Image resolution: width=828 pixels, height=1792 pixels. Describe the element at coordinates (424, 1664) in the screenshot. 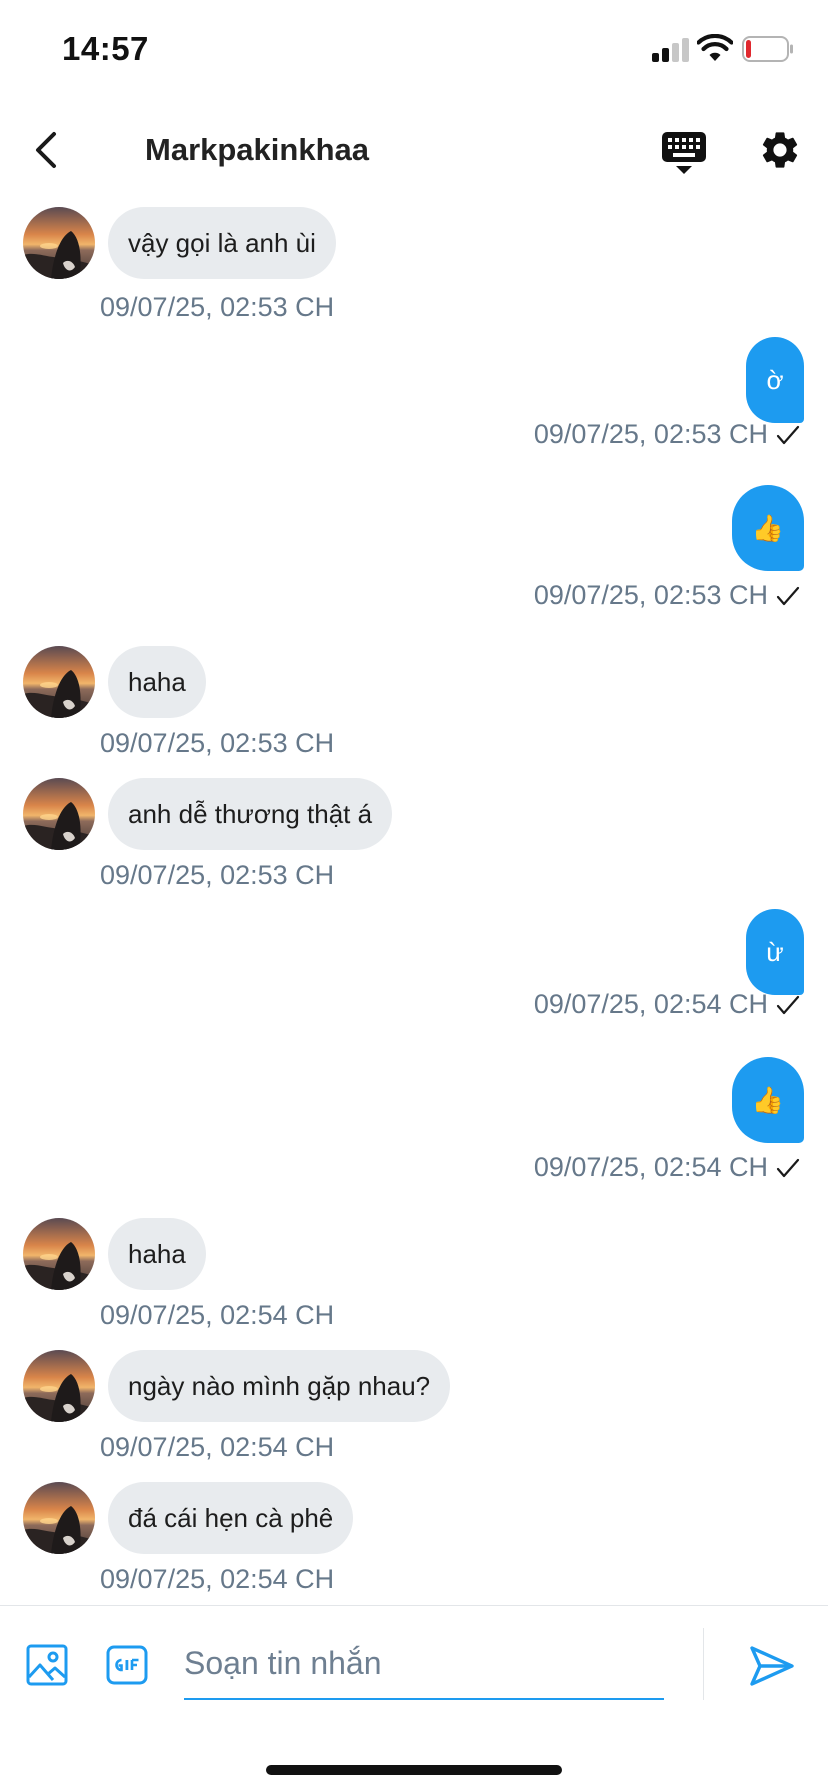

I see `message-input` at that location.